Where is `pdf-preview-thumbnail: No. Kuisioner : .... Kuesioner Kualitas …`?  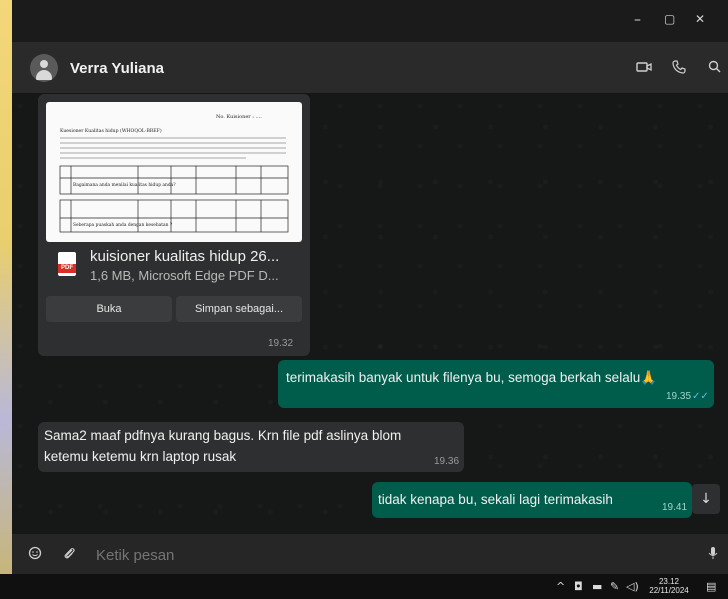 pdf-preview-thumbnail: No. Kuisioner : .... Kuesioner Kualitas … is located at coordinates (174, 172).